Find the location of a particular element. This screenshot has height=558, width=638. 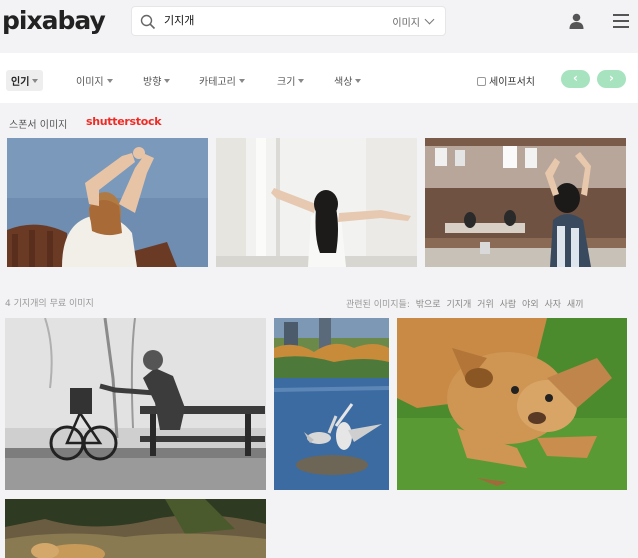

filter-category-label: 카테고리 is located at coordinates (217, 82).